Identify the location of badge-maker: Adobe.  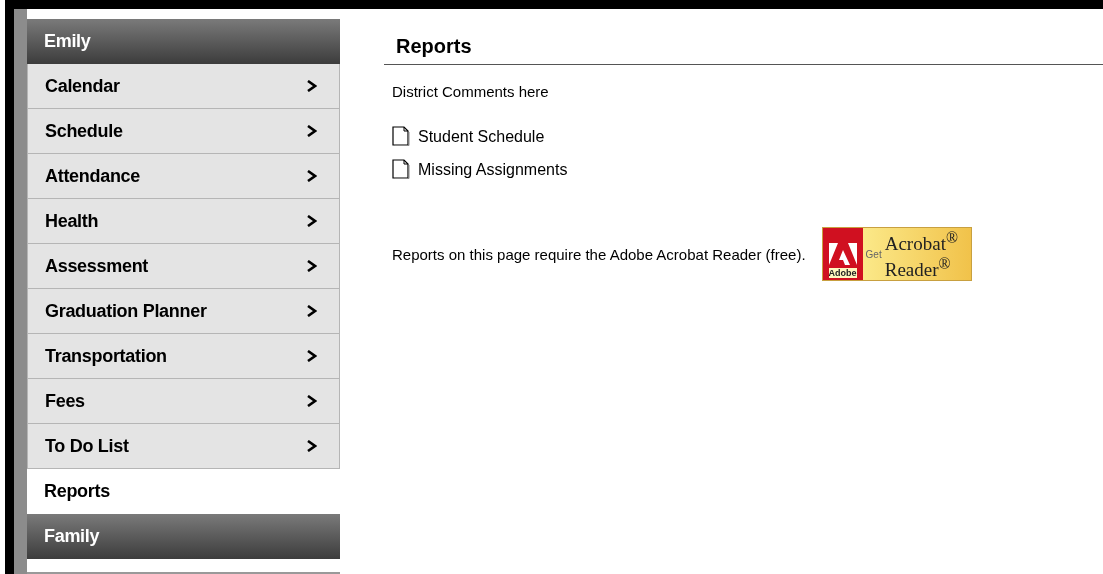
(842, 273).